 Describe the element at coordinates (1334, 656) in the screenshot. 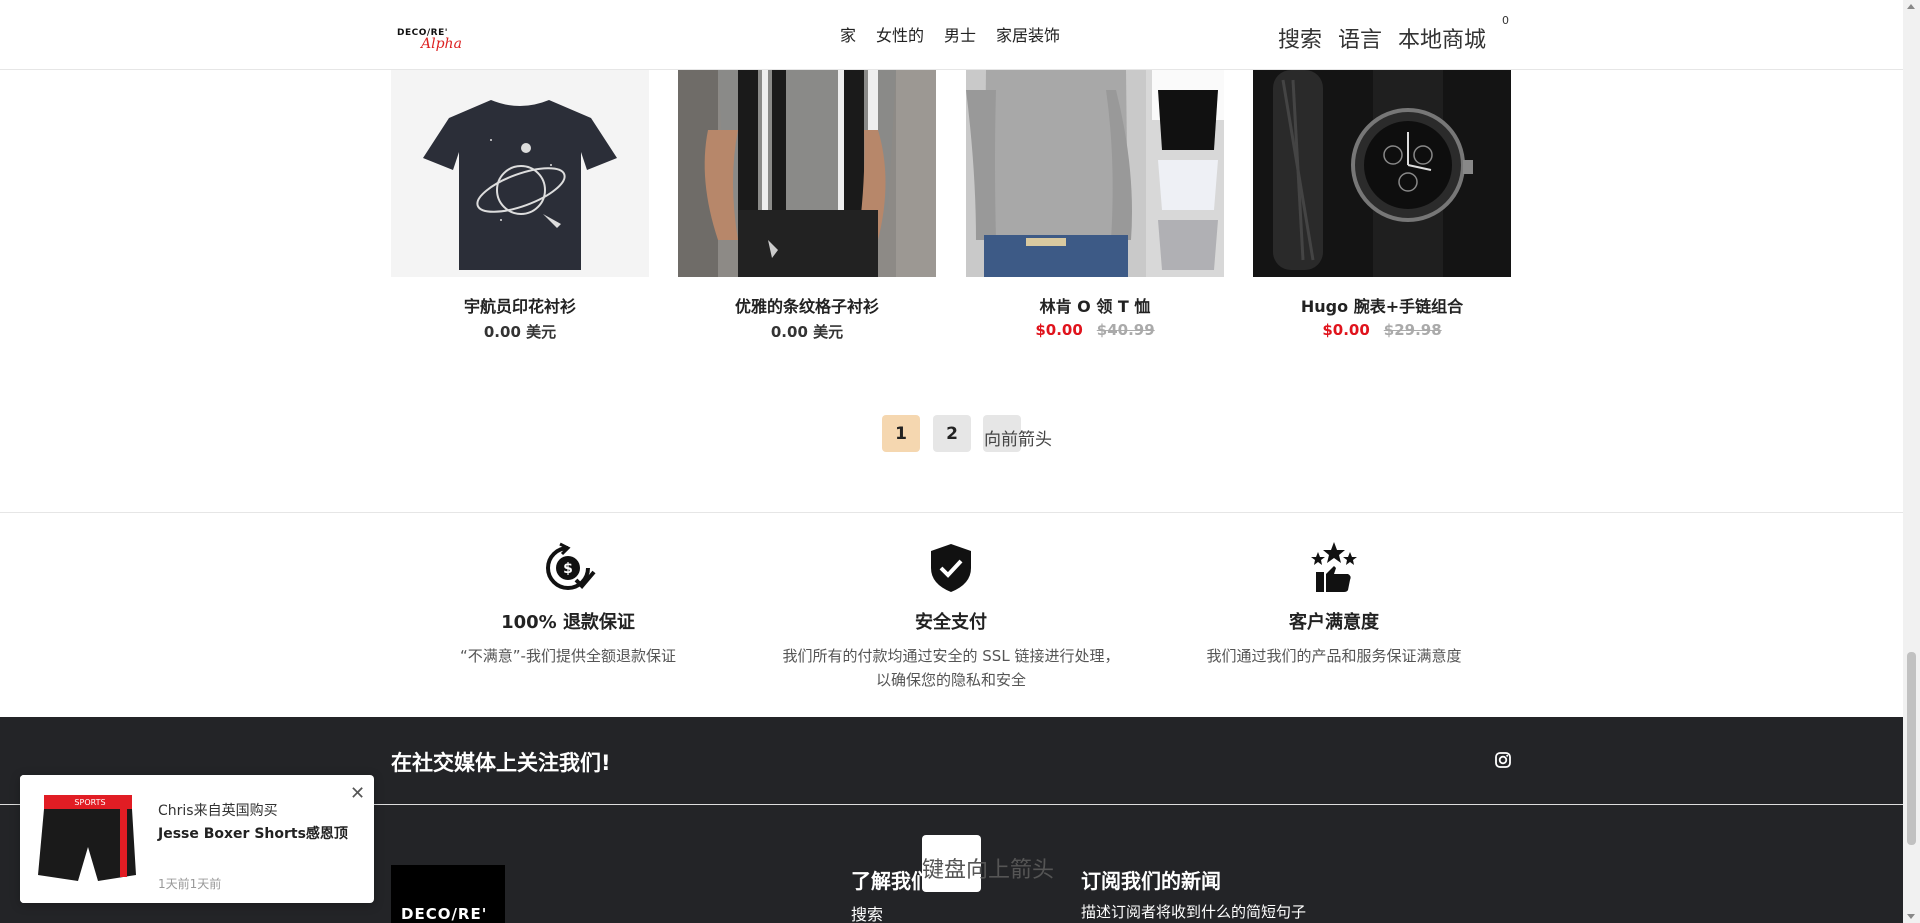

I see `feature-desc: 我们通过我们的产品和服务保证满意度` at that location.